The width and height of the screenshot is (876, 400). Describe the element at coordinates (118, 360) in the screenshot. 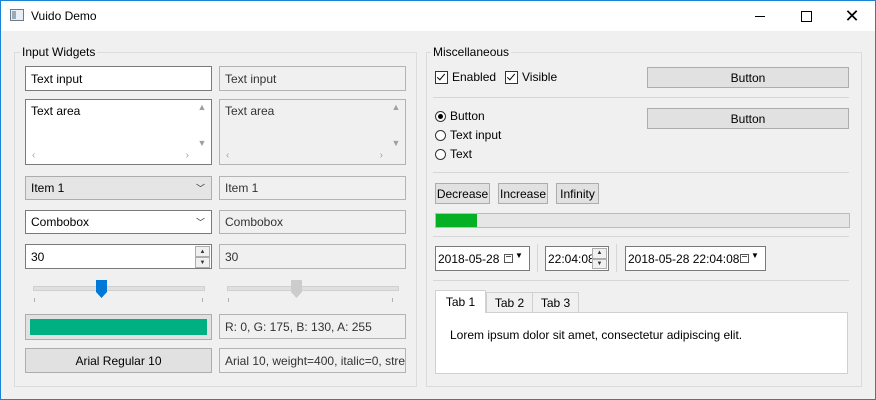

I see `font-button: Arial Regular 10` at that location.